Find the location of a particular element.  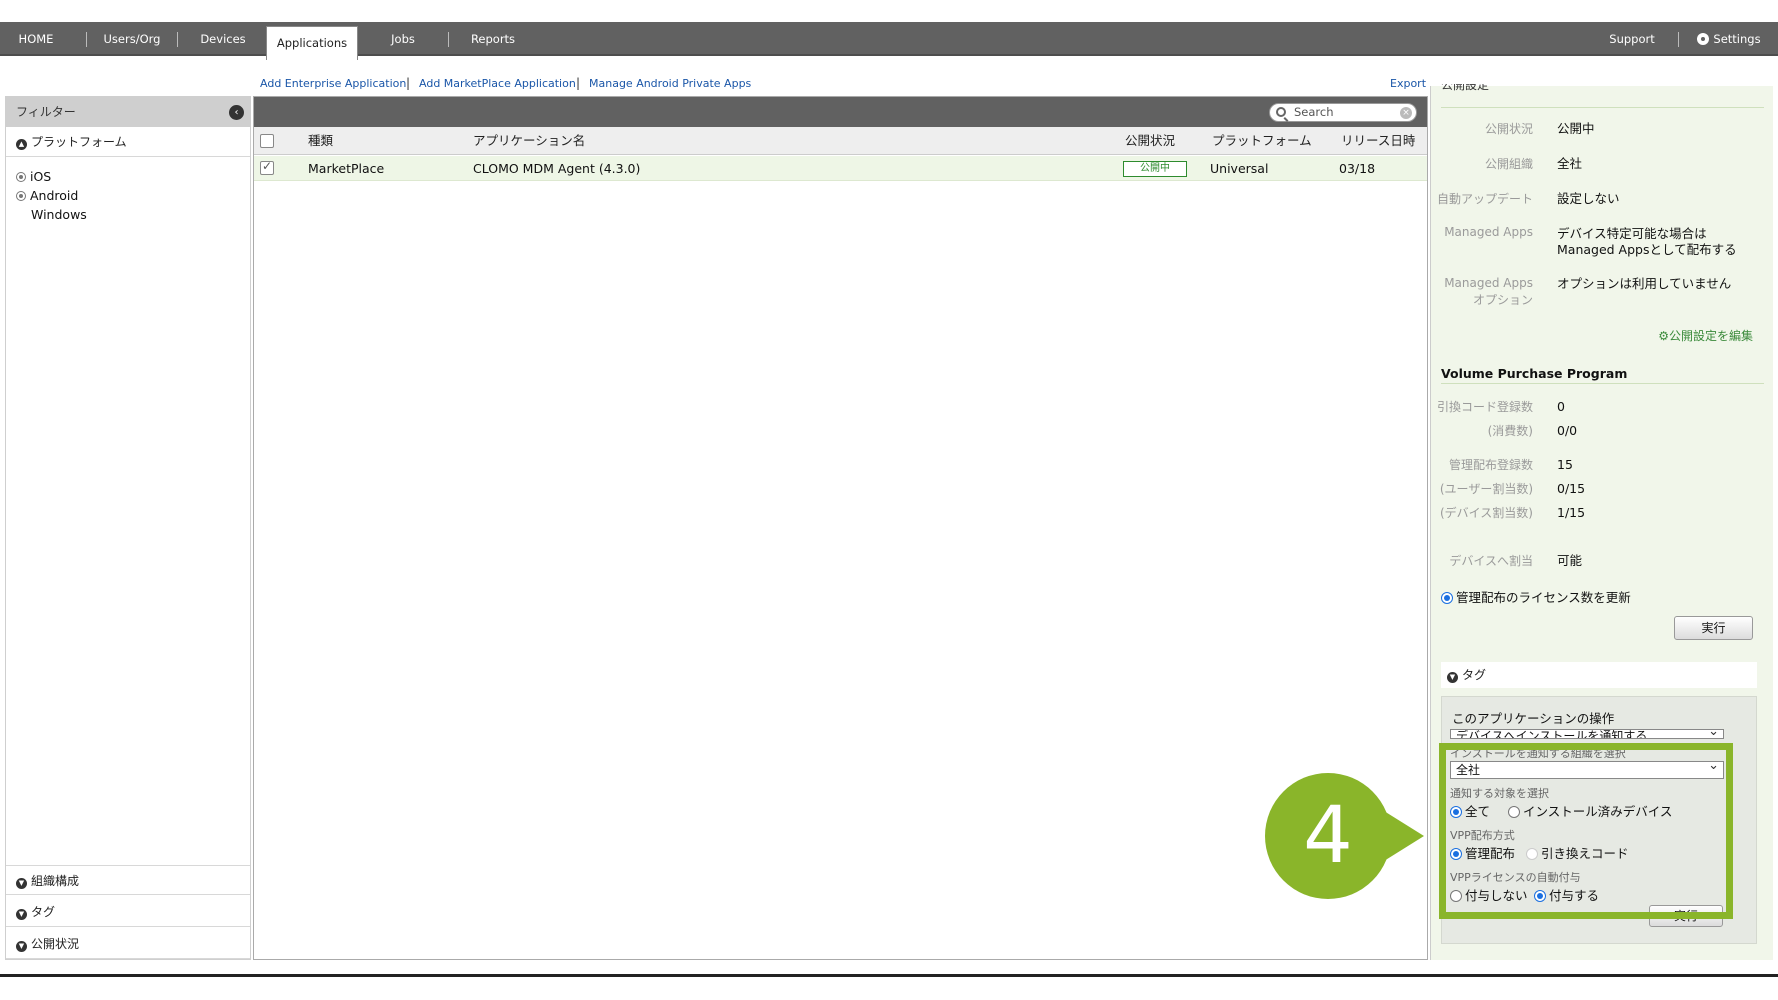

settings-label: Settings is located at coordinates (1737, 39).